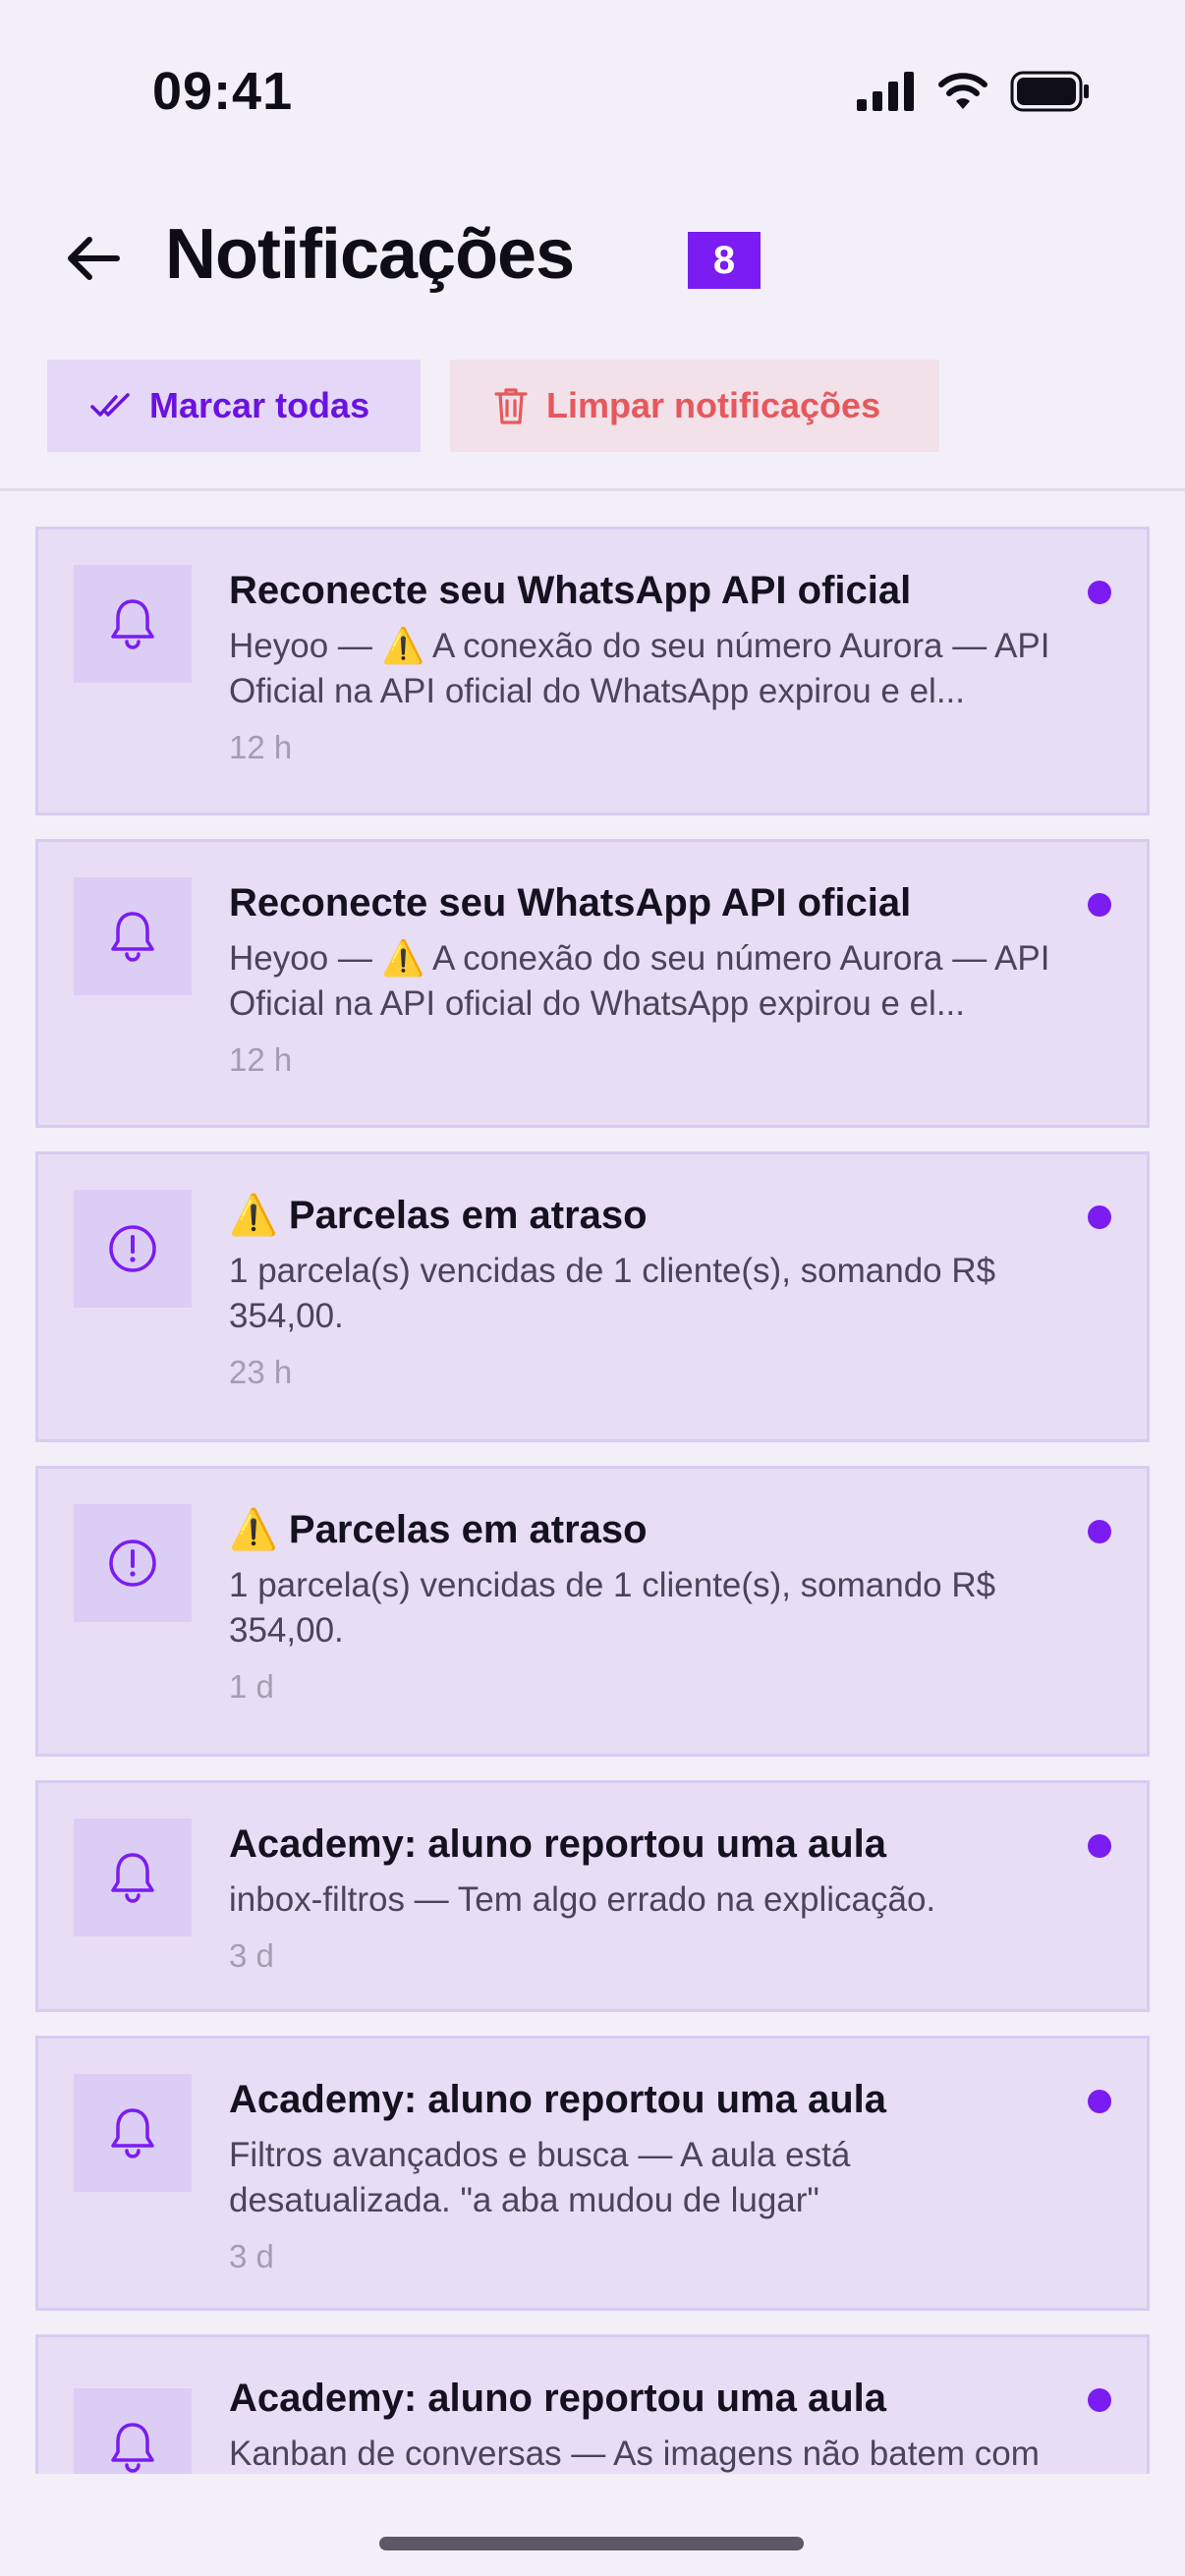 The height and width of the screenshot is (2576, 1185). I want to click on status-bar: 09:41, so click(592, 83).